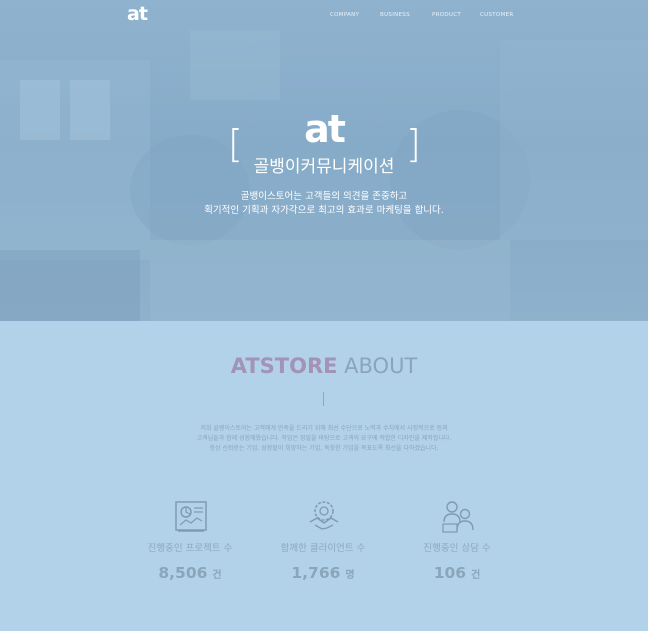 This screenshot has width=648, height=631. I want to click on stat-label: 진행중인 상담 수, so click(457, 548).